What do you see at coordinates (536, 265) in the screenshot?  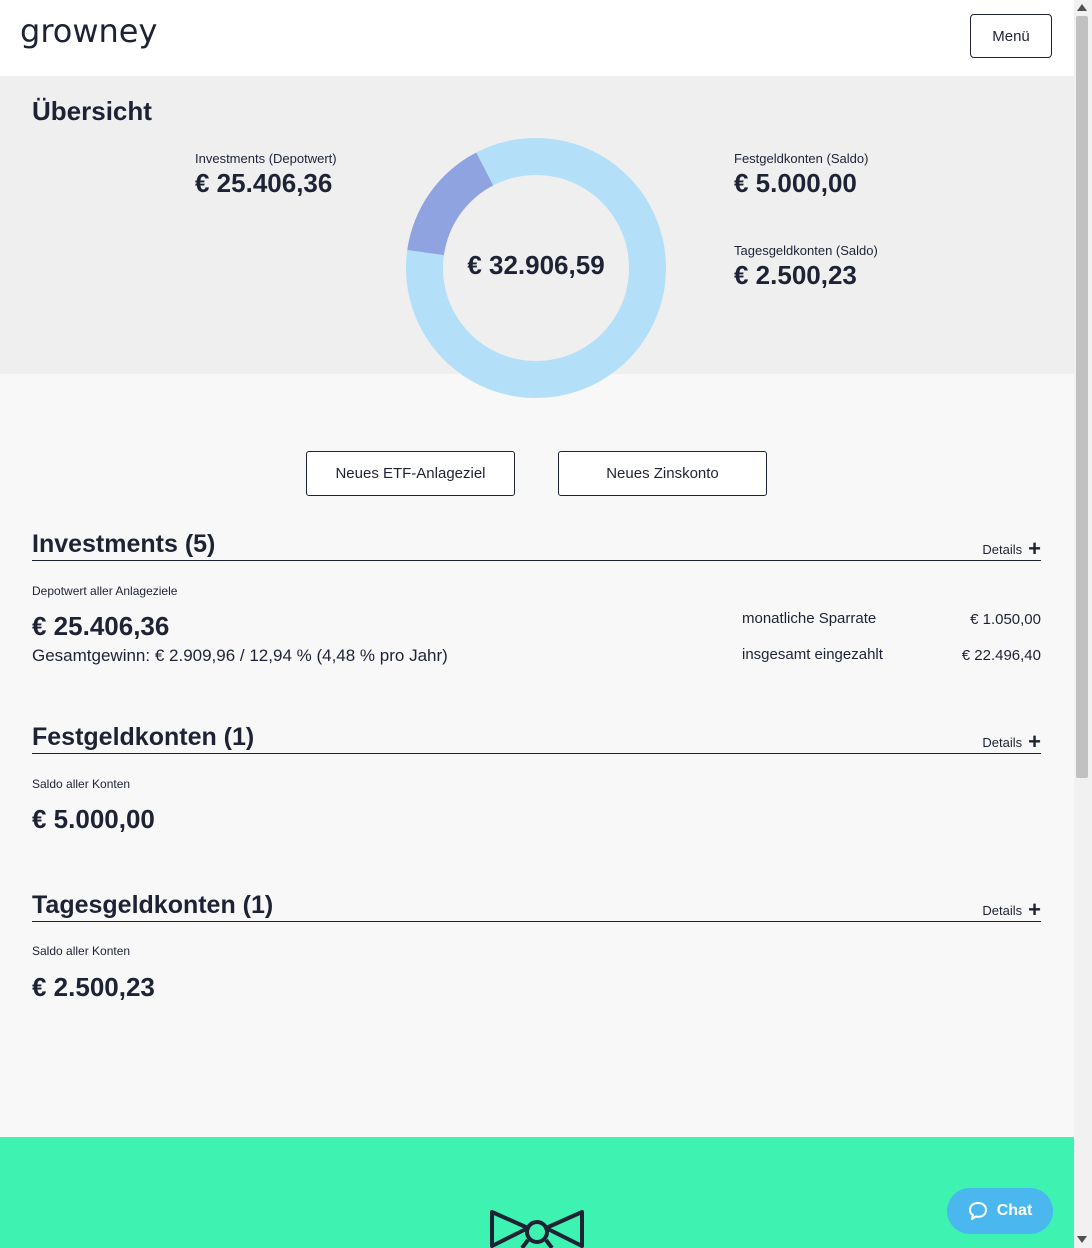 I see `donut-total: € 32.906,59` at bounding box center [536, 265].